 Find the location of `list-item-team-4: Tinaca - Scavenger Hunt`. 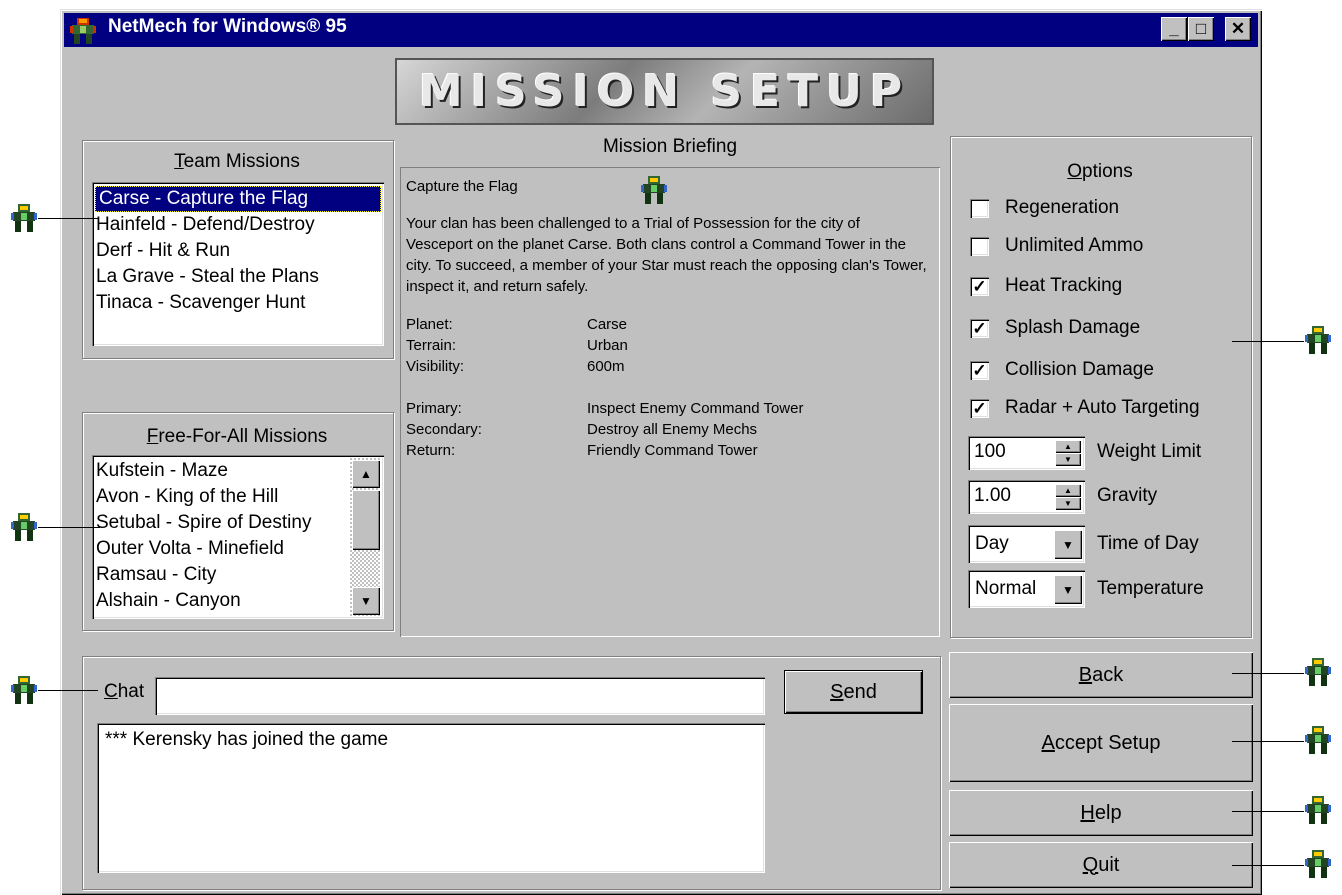

list-item-team-4: Tinaca - Scavenger Hunt is located at coordinates (238, 303).